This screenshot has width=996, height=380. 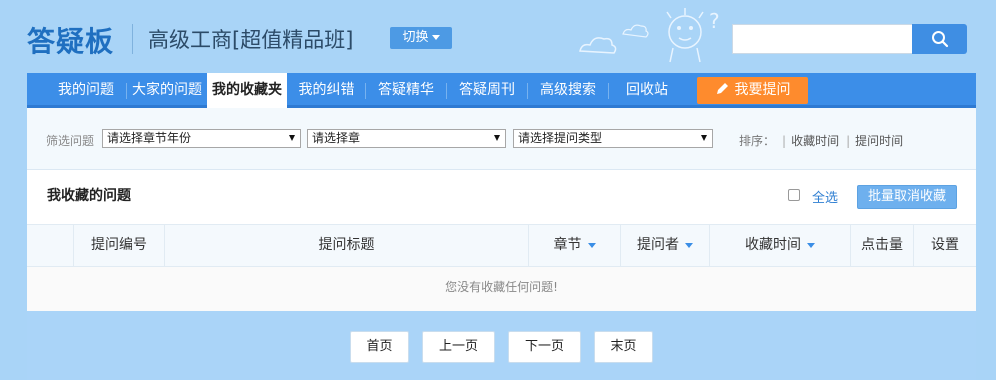 I want to click on sort-label: 排序：, so click(x=757, y=141).